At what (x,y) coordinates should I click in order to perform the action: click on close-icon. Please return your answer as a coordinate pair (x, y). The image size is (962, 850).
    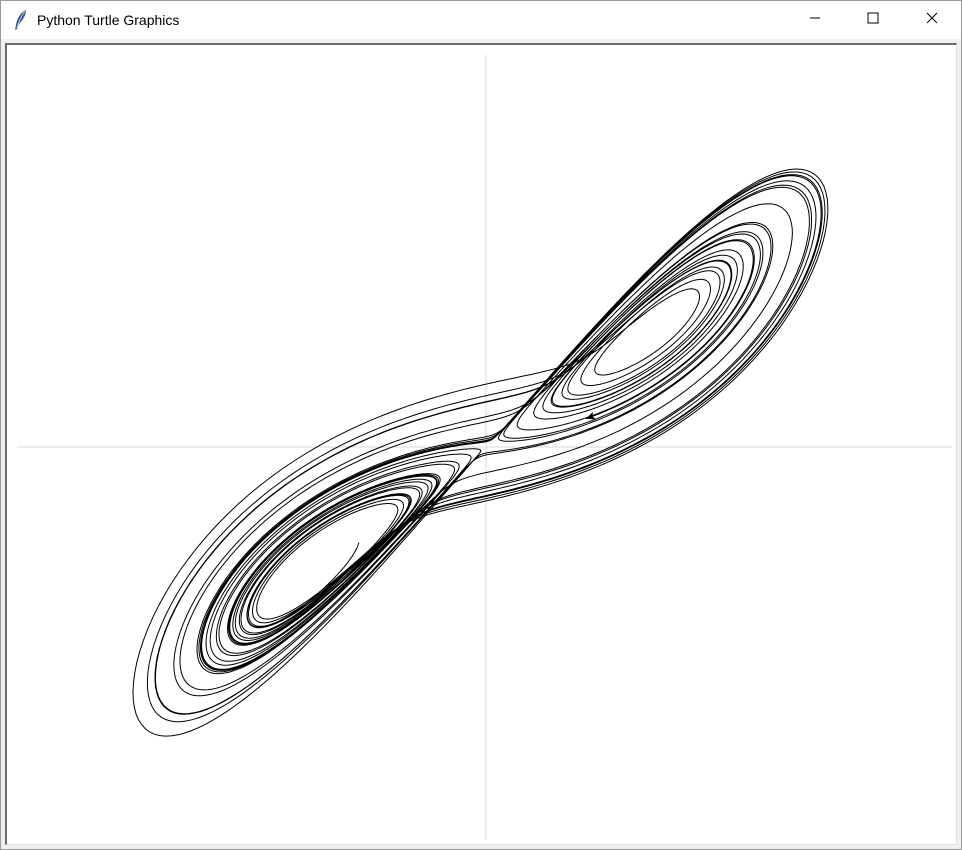
    Looking at the image, I should click on (932, 20).